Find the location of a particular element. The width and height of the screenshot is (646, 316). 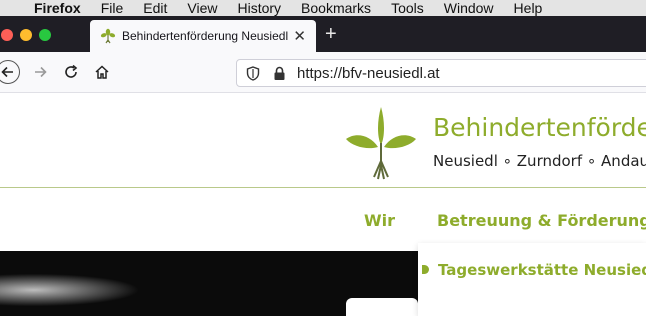

home-icon is located at coordinates (102, 72).